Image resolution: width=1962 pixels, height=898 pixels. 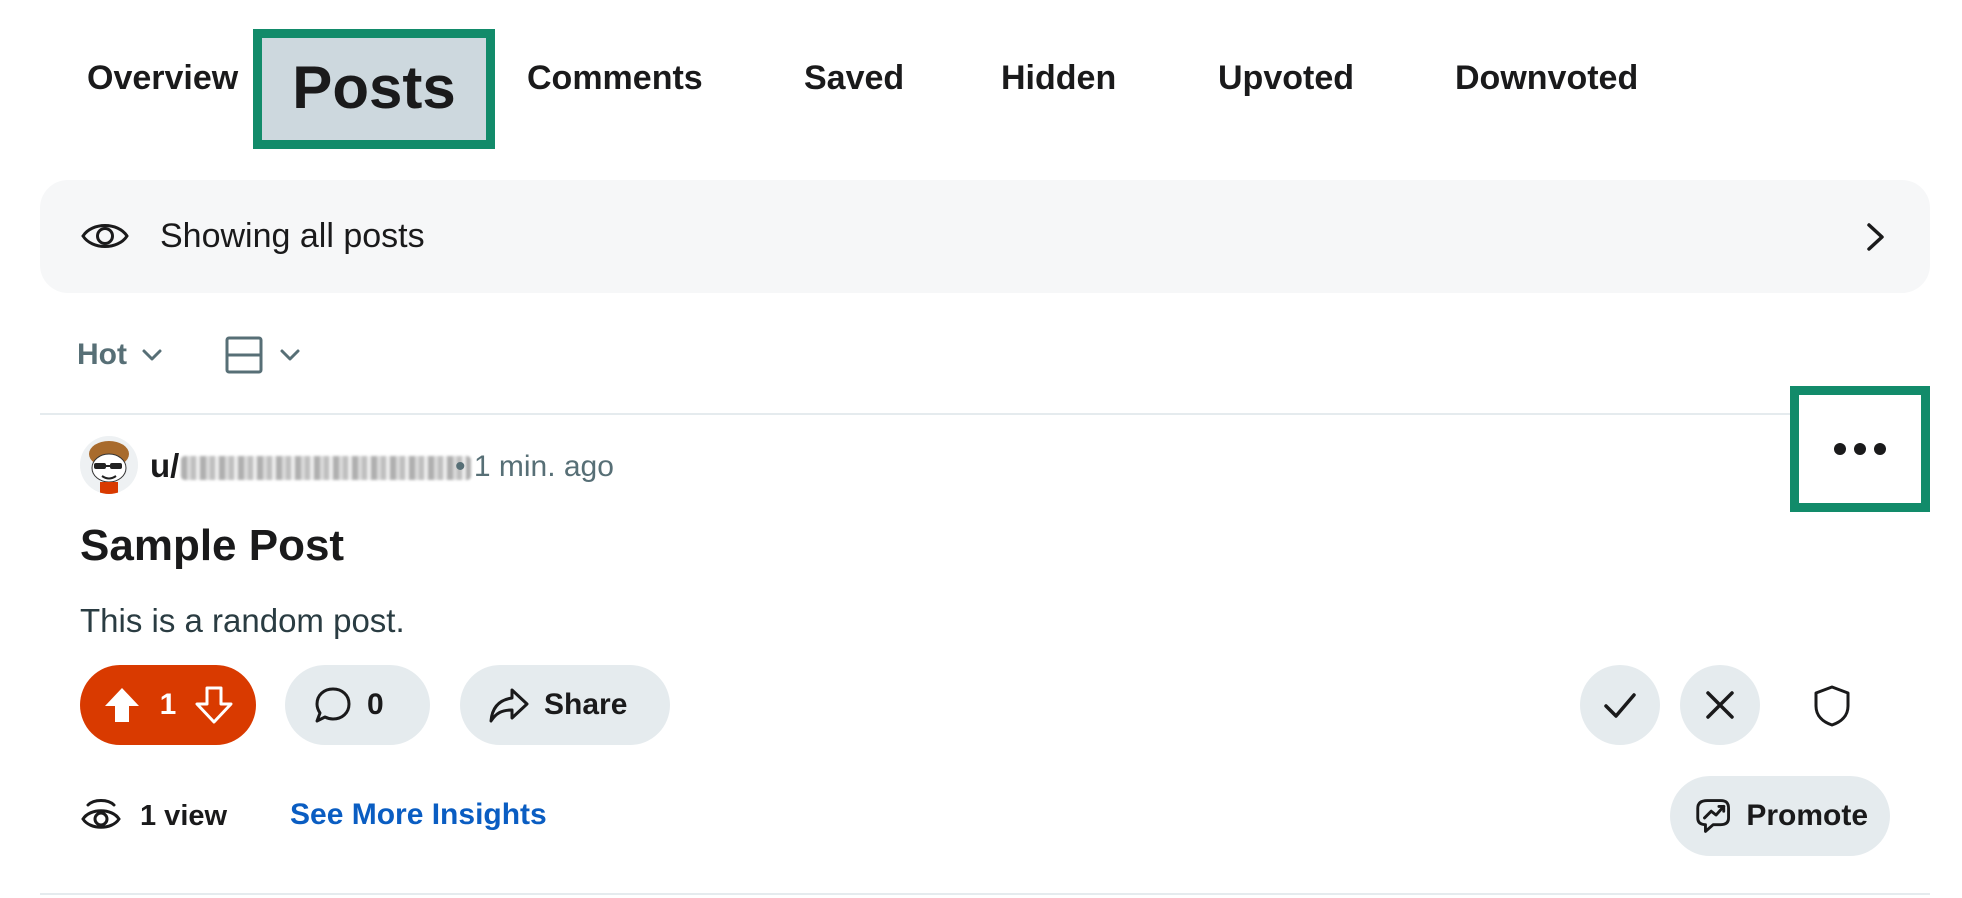 I want to click on mod-shield-button, so click(x=1832, y=706).